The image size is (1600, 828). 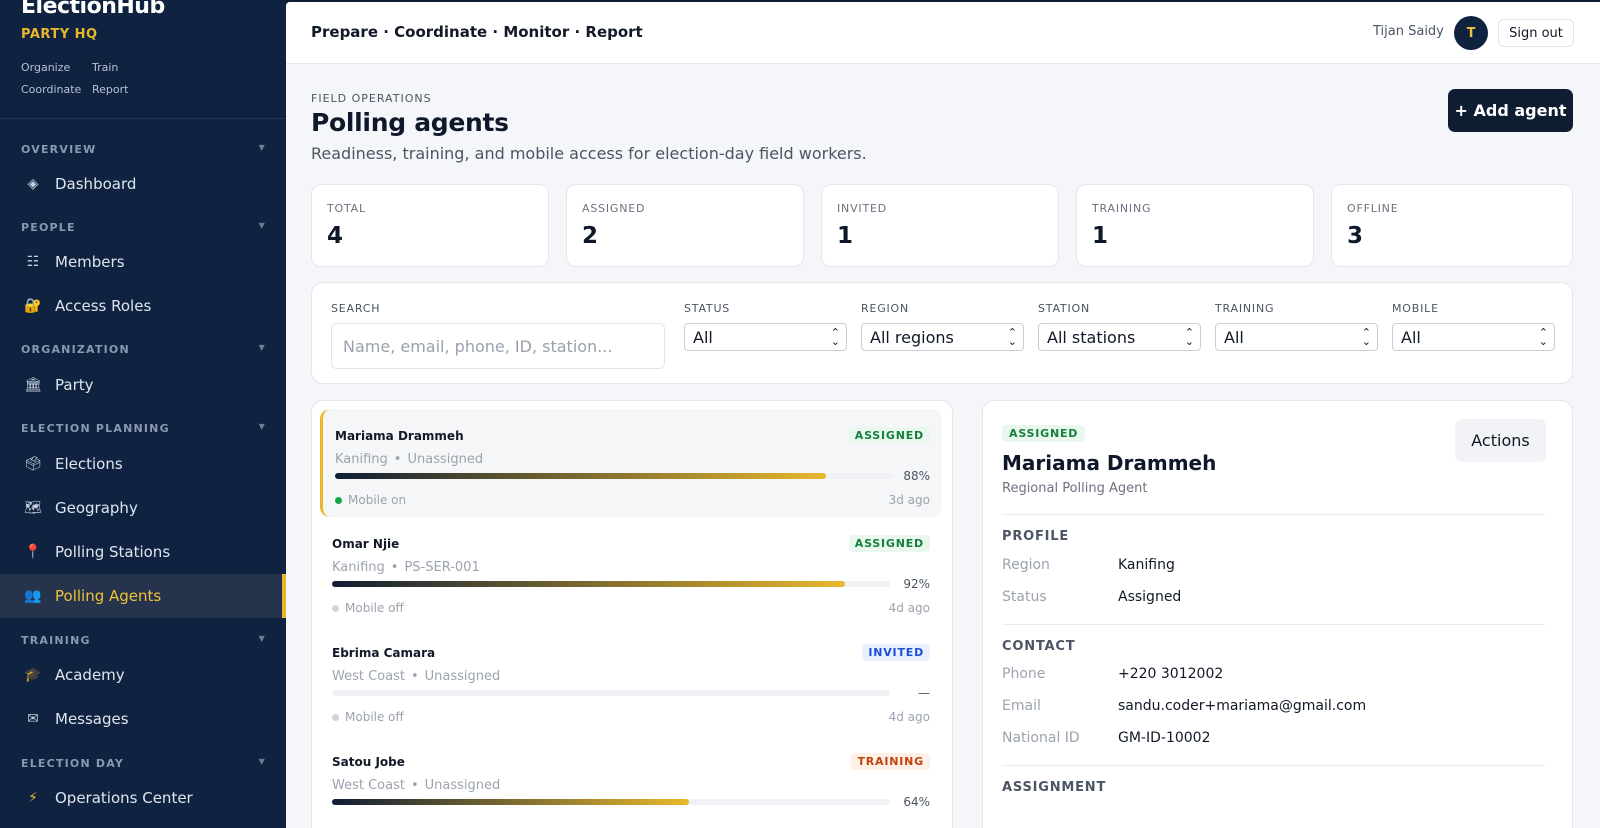 I want to click on filter-label-station: STATION, so click(x=1064, y=308).